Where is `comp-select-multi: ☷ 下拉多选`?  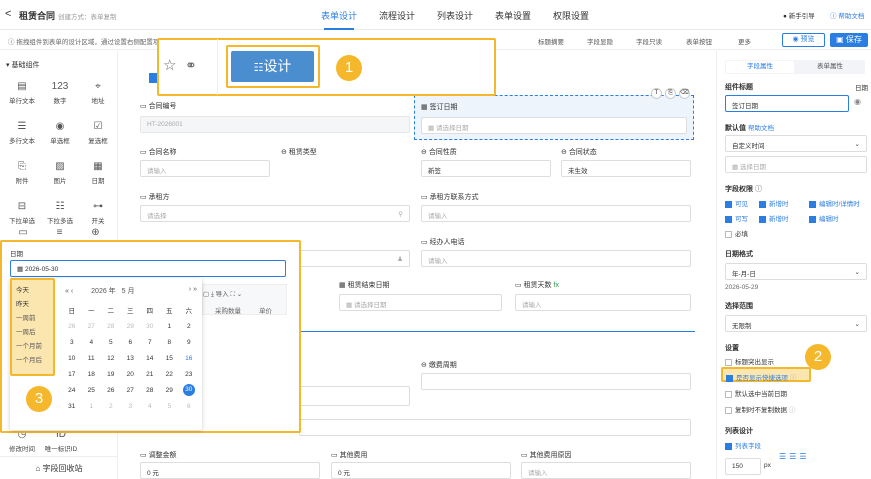
comp-select-multi: ☷ 下拉多选 is located at coordinates (60, 213).